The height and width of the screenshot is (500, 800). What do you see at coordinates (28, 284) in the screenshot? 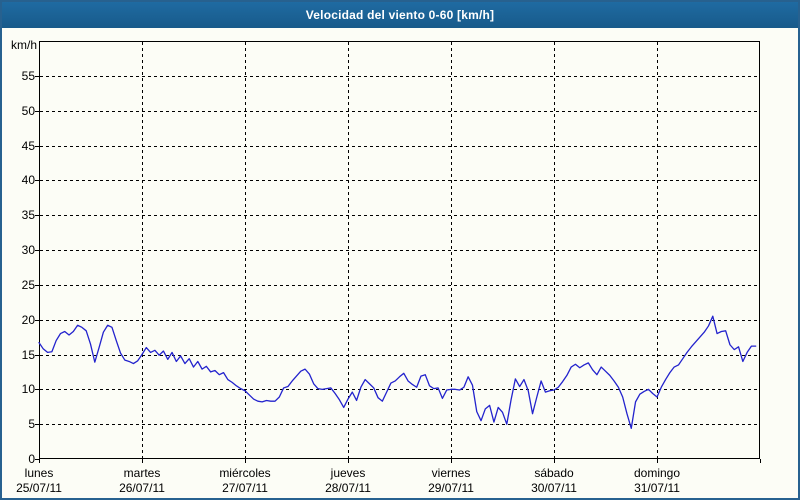
I see `y-tick-label: 25` at bounding box center [28, 284].